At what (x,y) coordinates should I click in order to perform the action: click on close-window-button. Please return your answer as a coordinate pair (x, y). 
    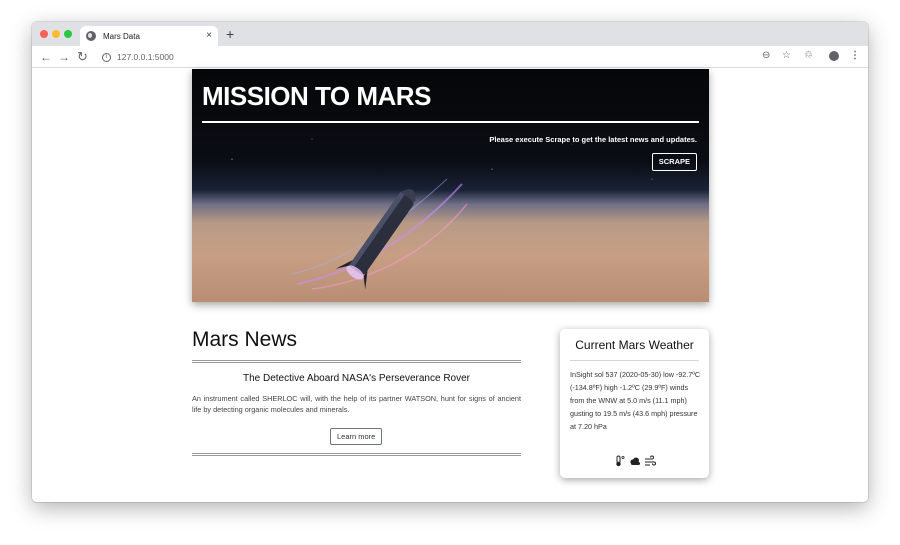
    Looking at the image, I should click on (44, 34).